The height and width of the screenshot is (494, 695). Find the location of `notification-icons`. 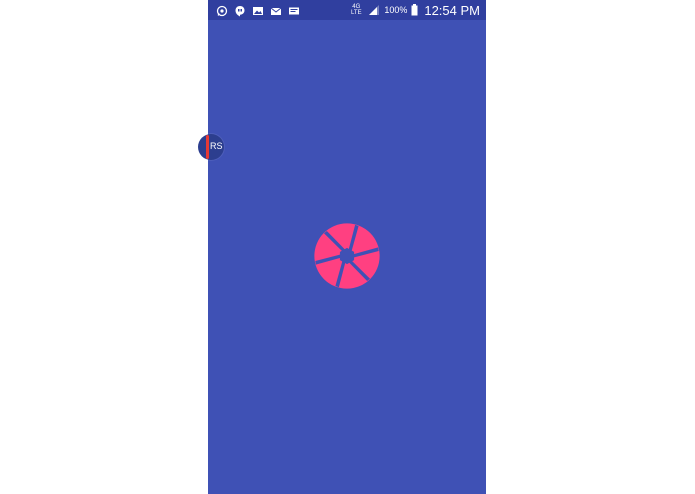

notification-icons is located at coordinates (258, 10).